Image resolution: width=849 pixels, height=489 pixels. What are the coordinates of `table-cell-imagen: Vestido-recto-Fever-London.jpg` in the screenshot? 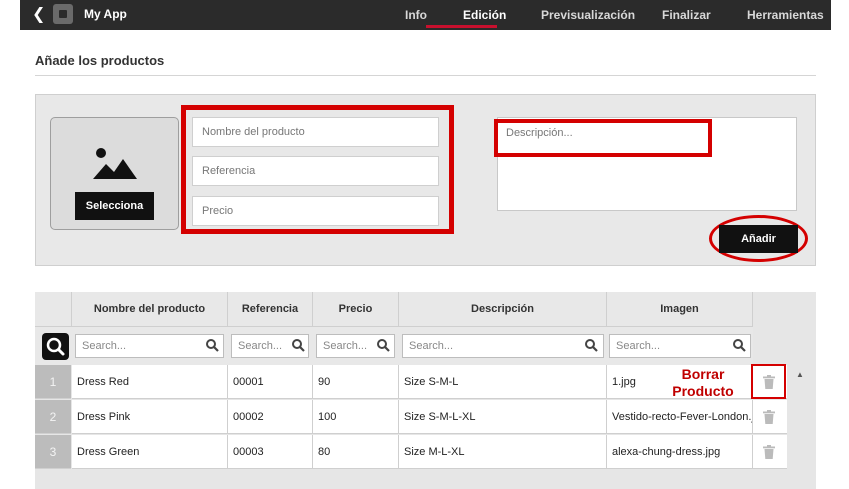 It's located at (680, 417).